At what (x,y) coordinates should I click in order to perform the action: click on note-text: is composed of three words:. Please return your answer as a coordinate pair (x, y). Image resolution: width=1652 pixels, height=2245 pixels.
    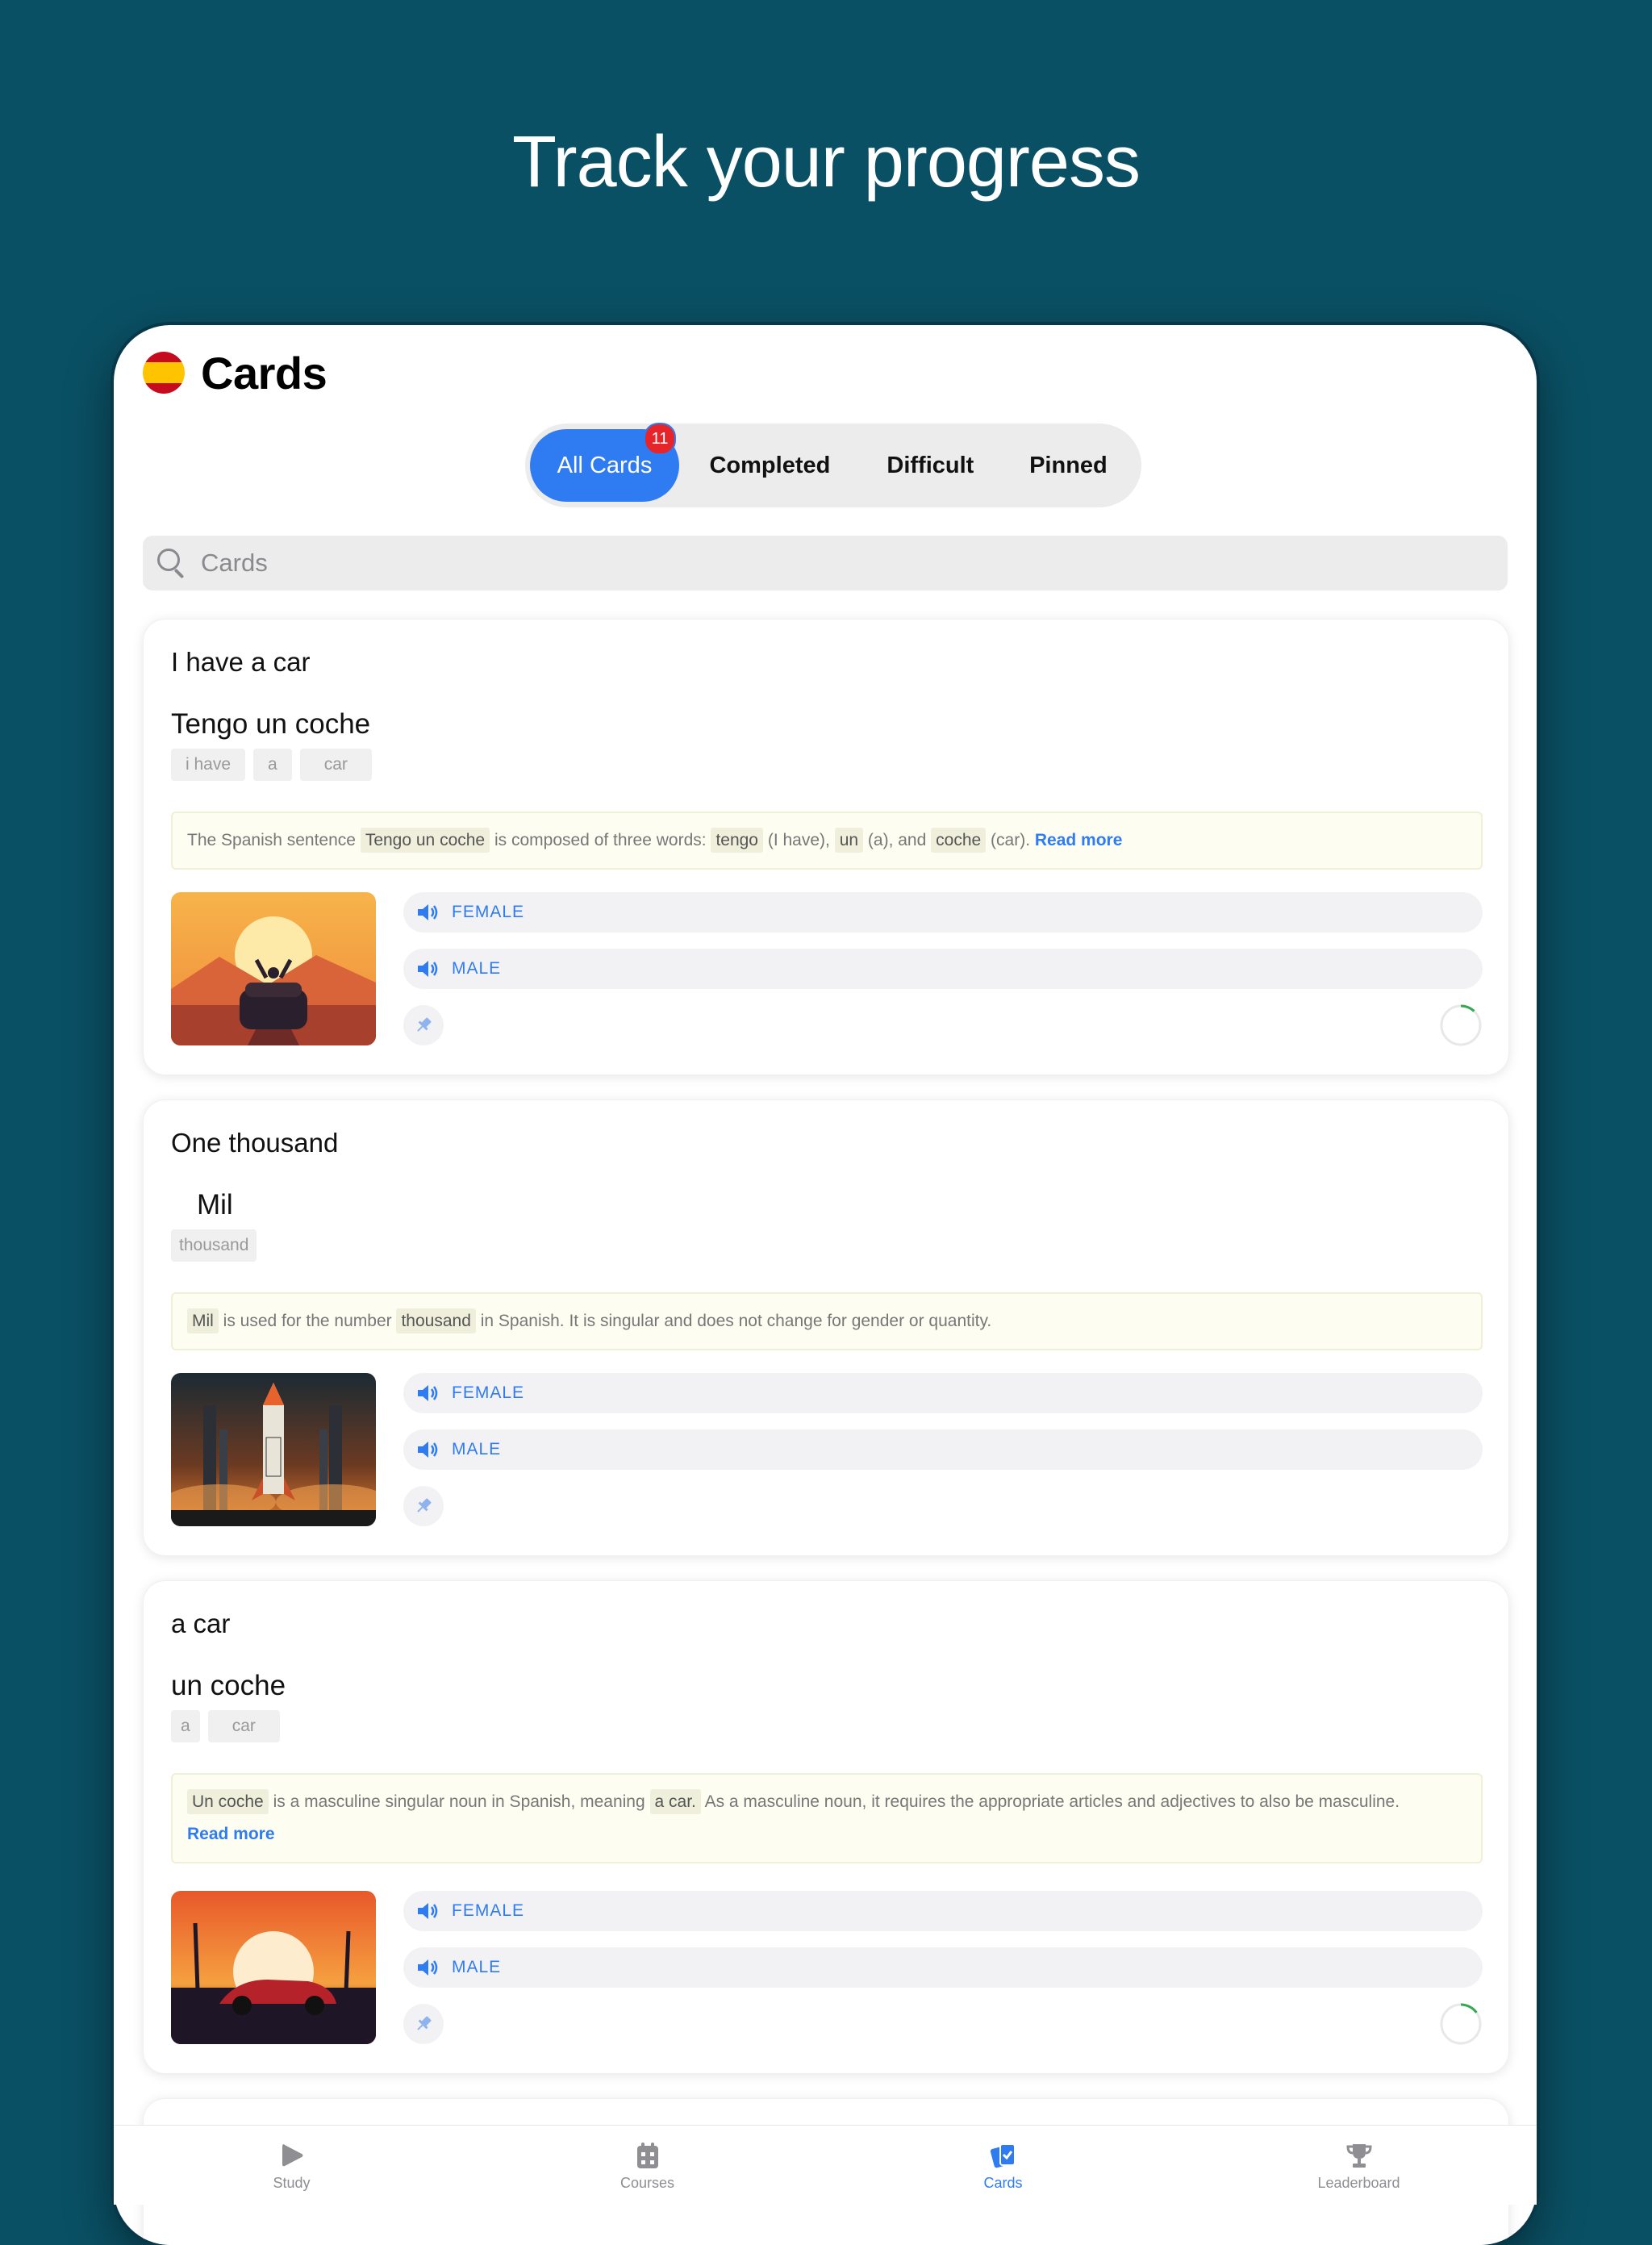
    Looking at the image, I should click on (600, 840).